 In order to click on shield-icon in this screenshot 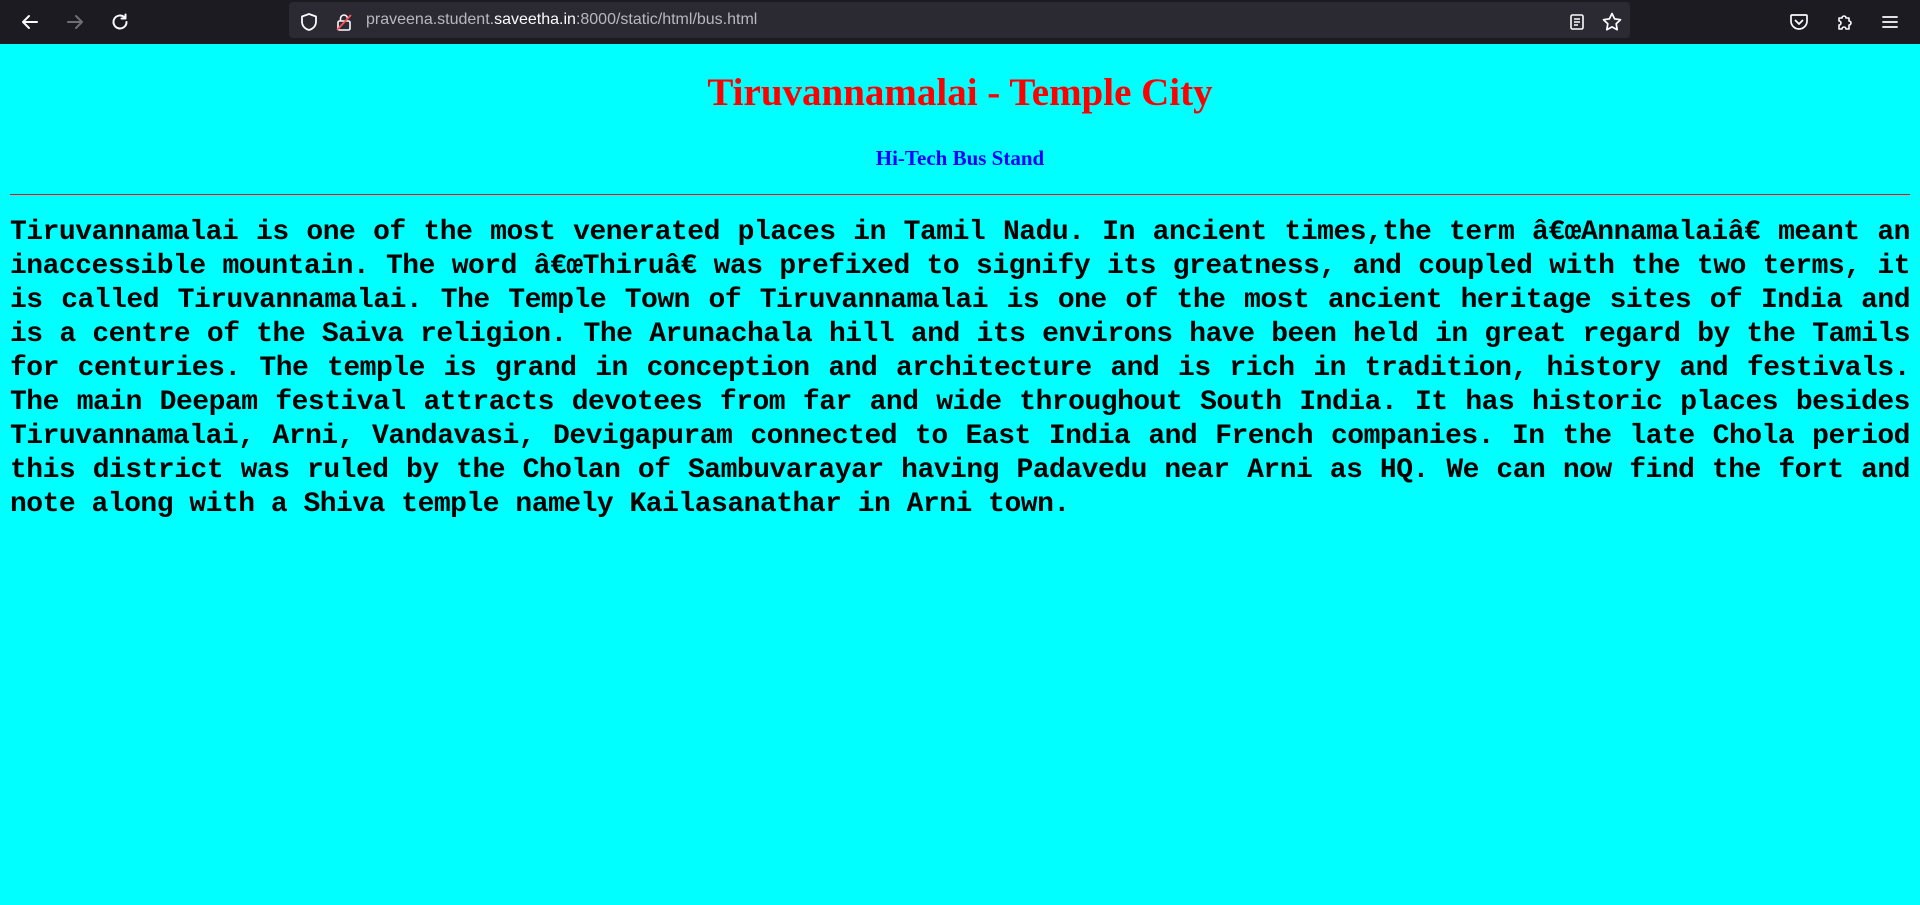, I will do `click(309, 22)`.